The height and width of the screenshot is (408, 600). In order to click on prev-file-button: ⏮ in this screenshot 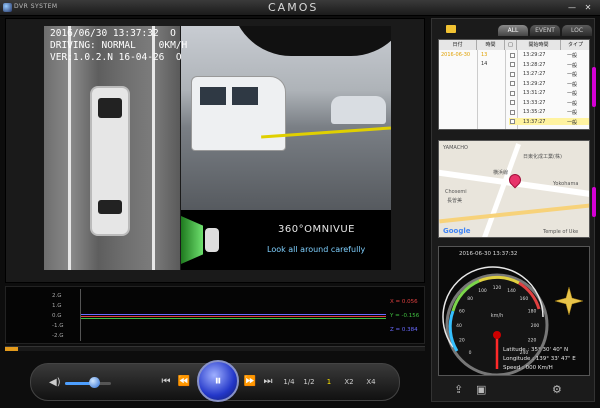, I will do `click(166, 381)`.